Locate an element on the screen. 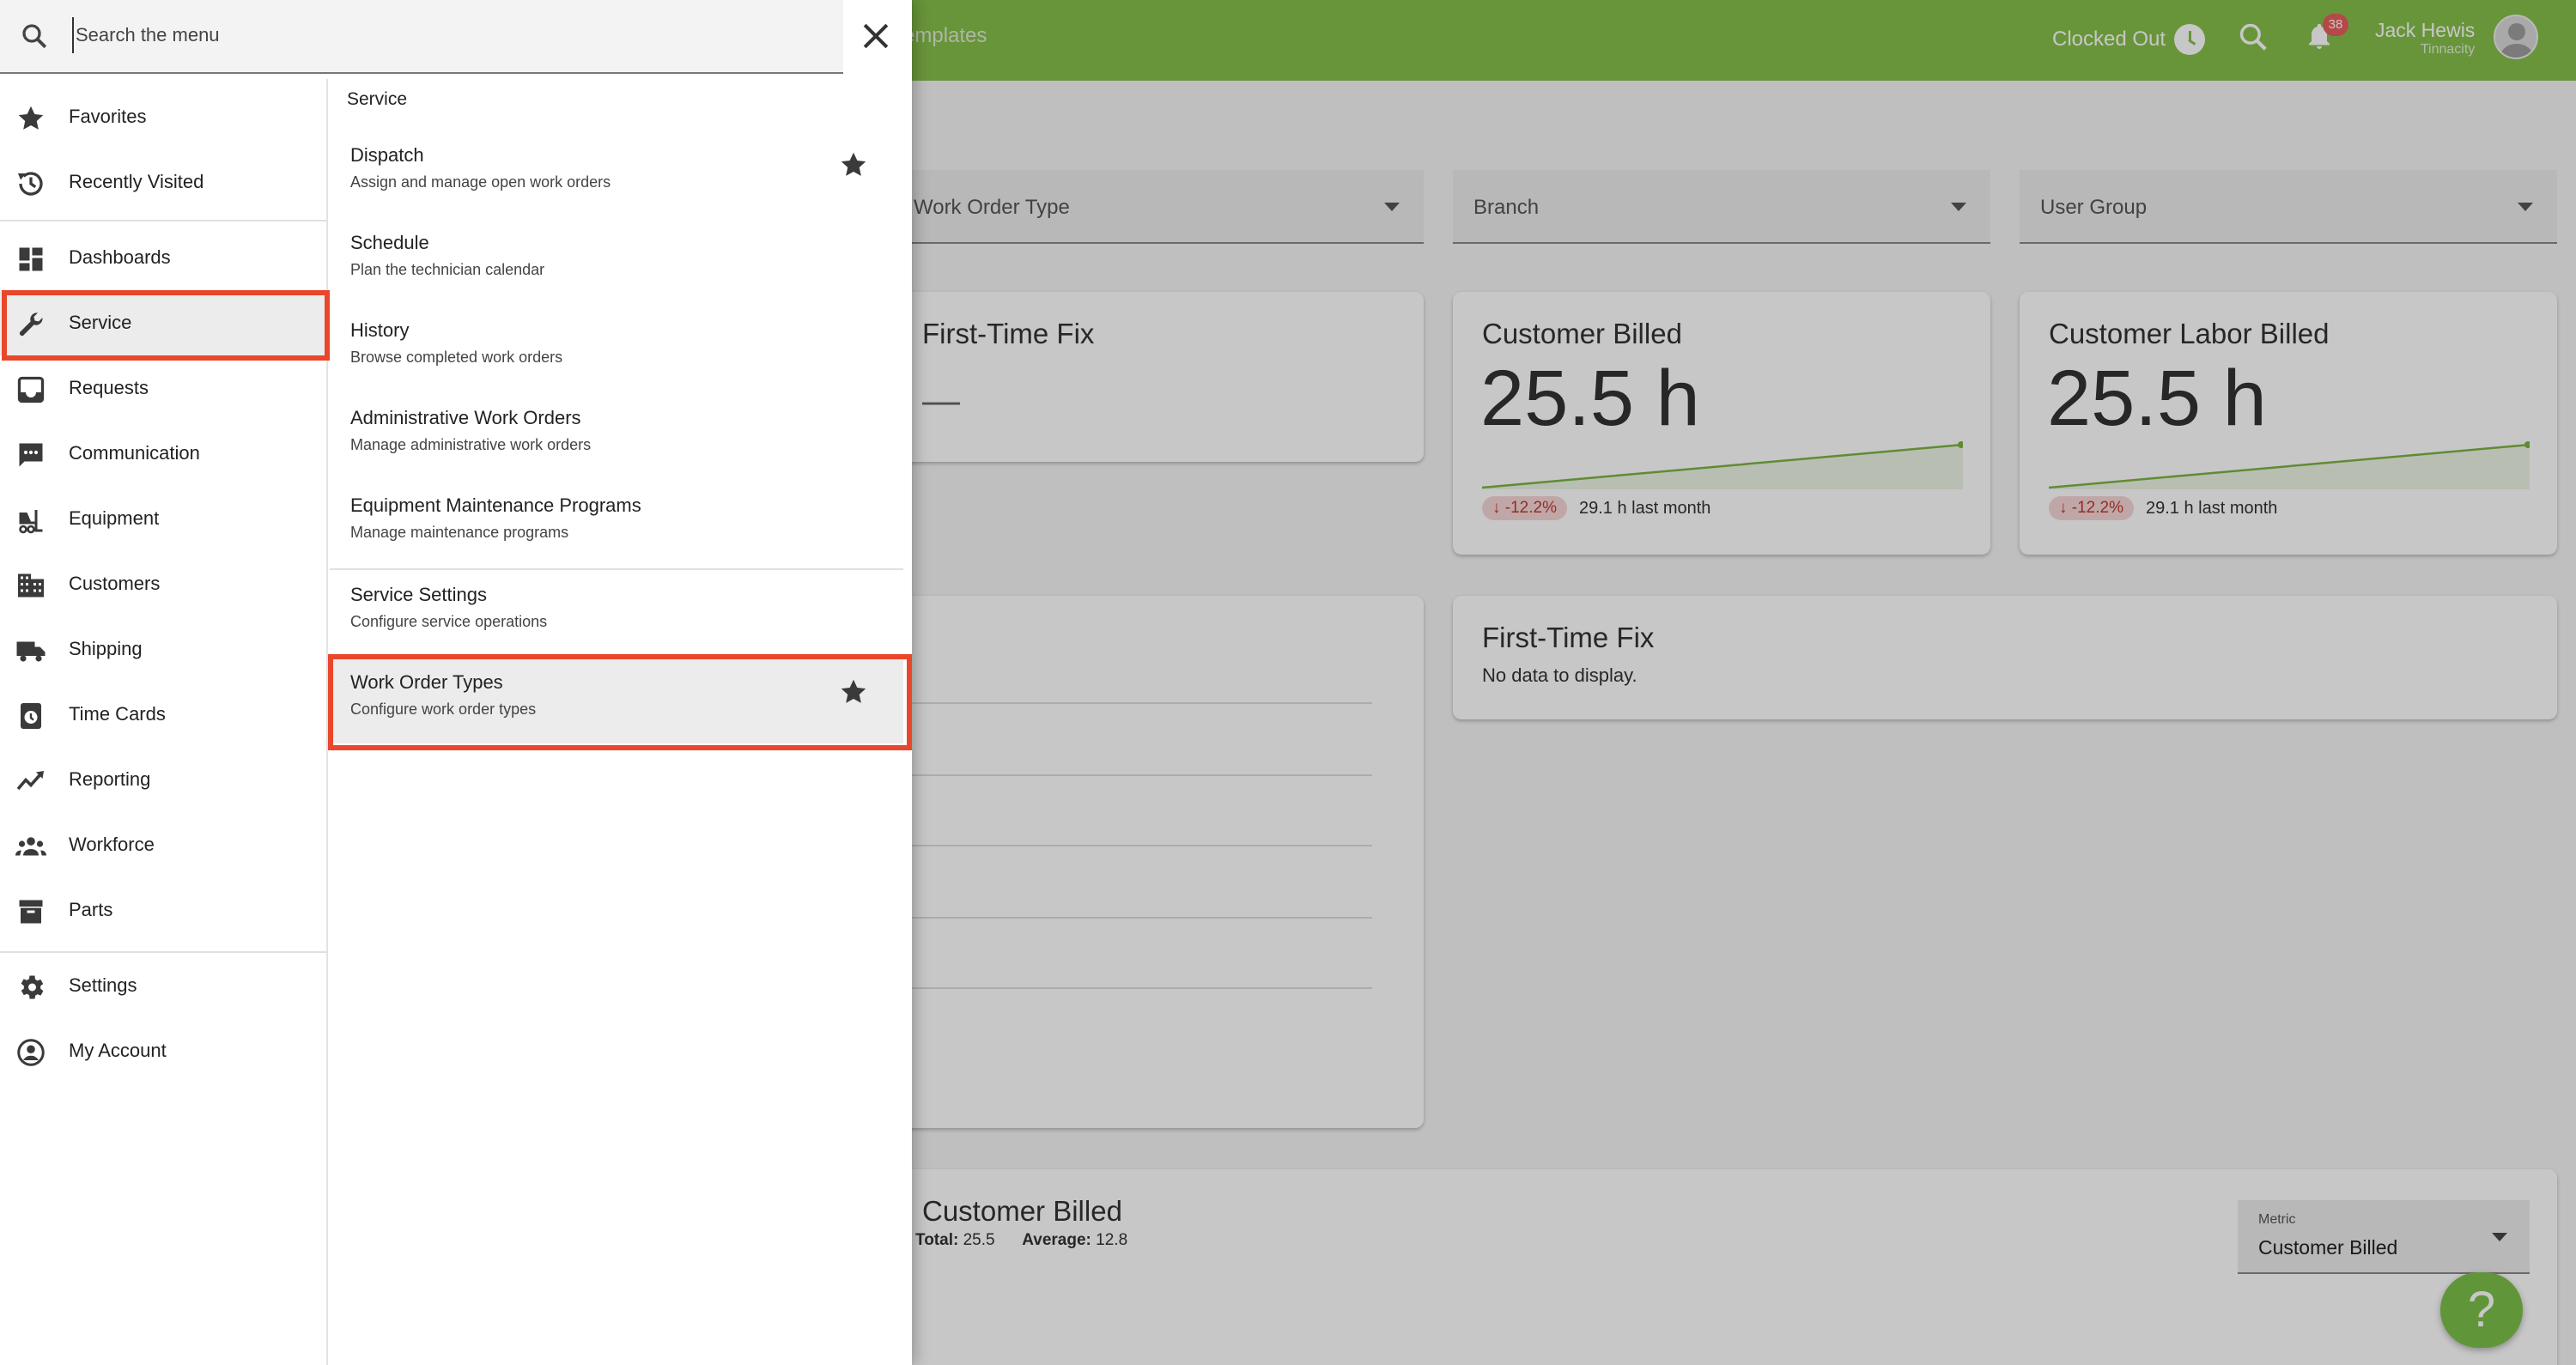 Image resolution: width=2576 pixels, height=1365 pixels. building-icon is located at coordinates (31, 586).